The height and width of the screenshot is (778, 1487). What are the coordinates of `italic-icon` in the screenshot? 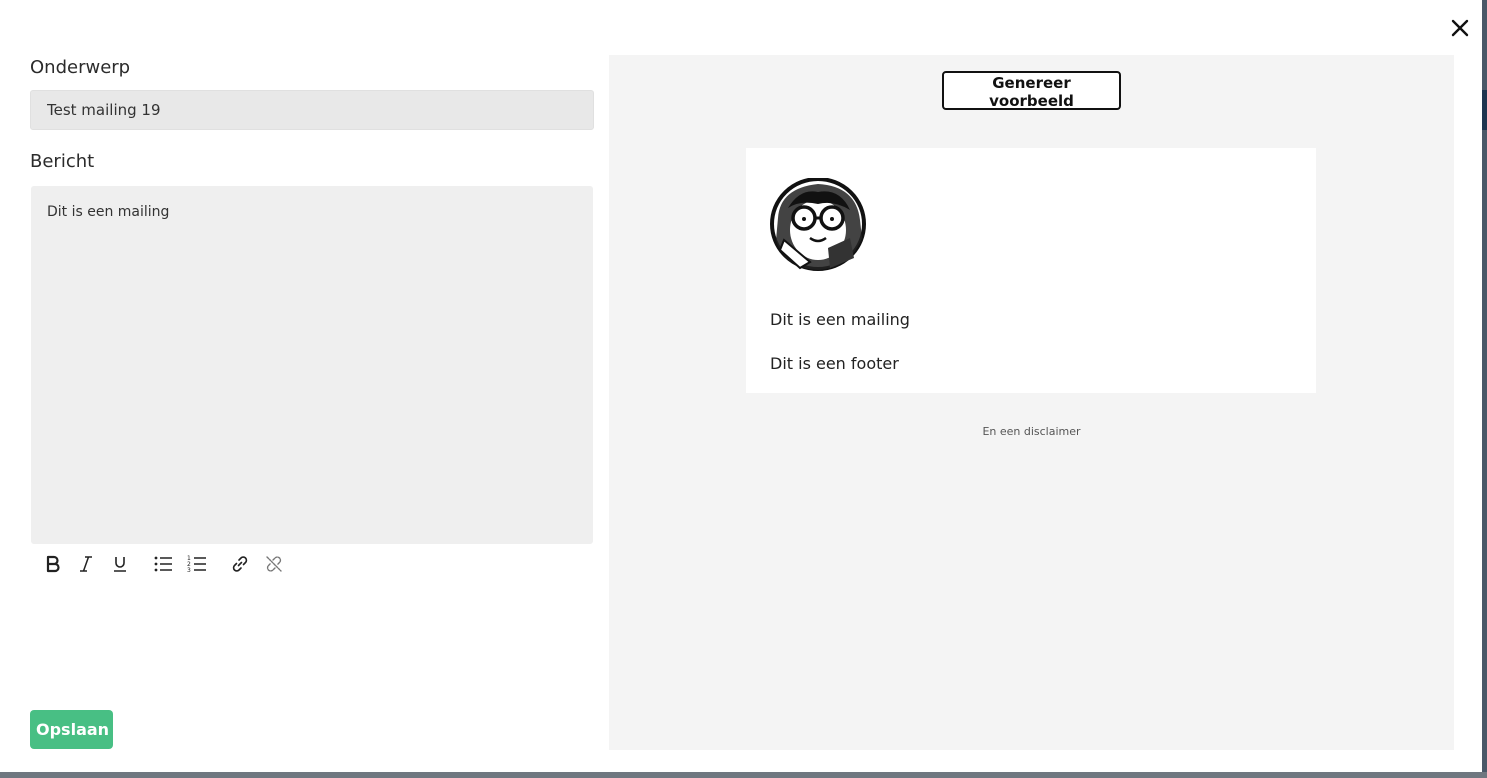 It's located at (86, 564).